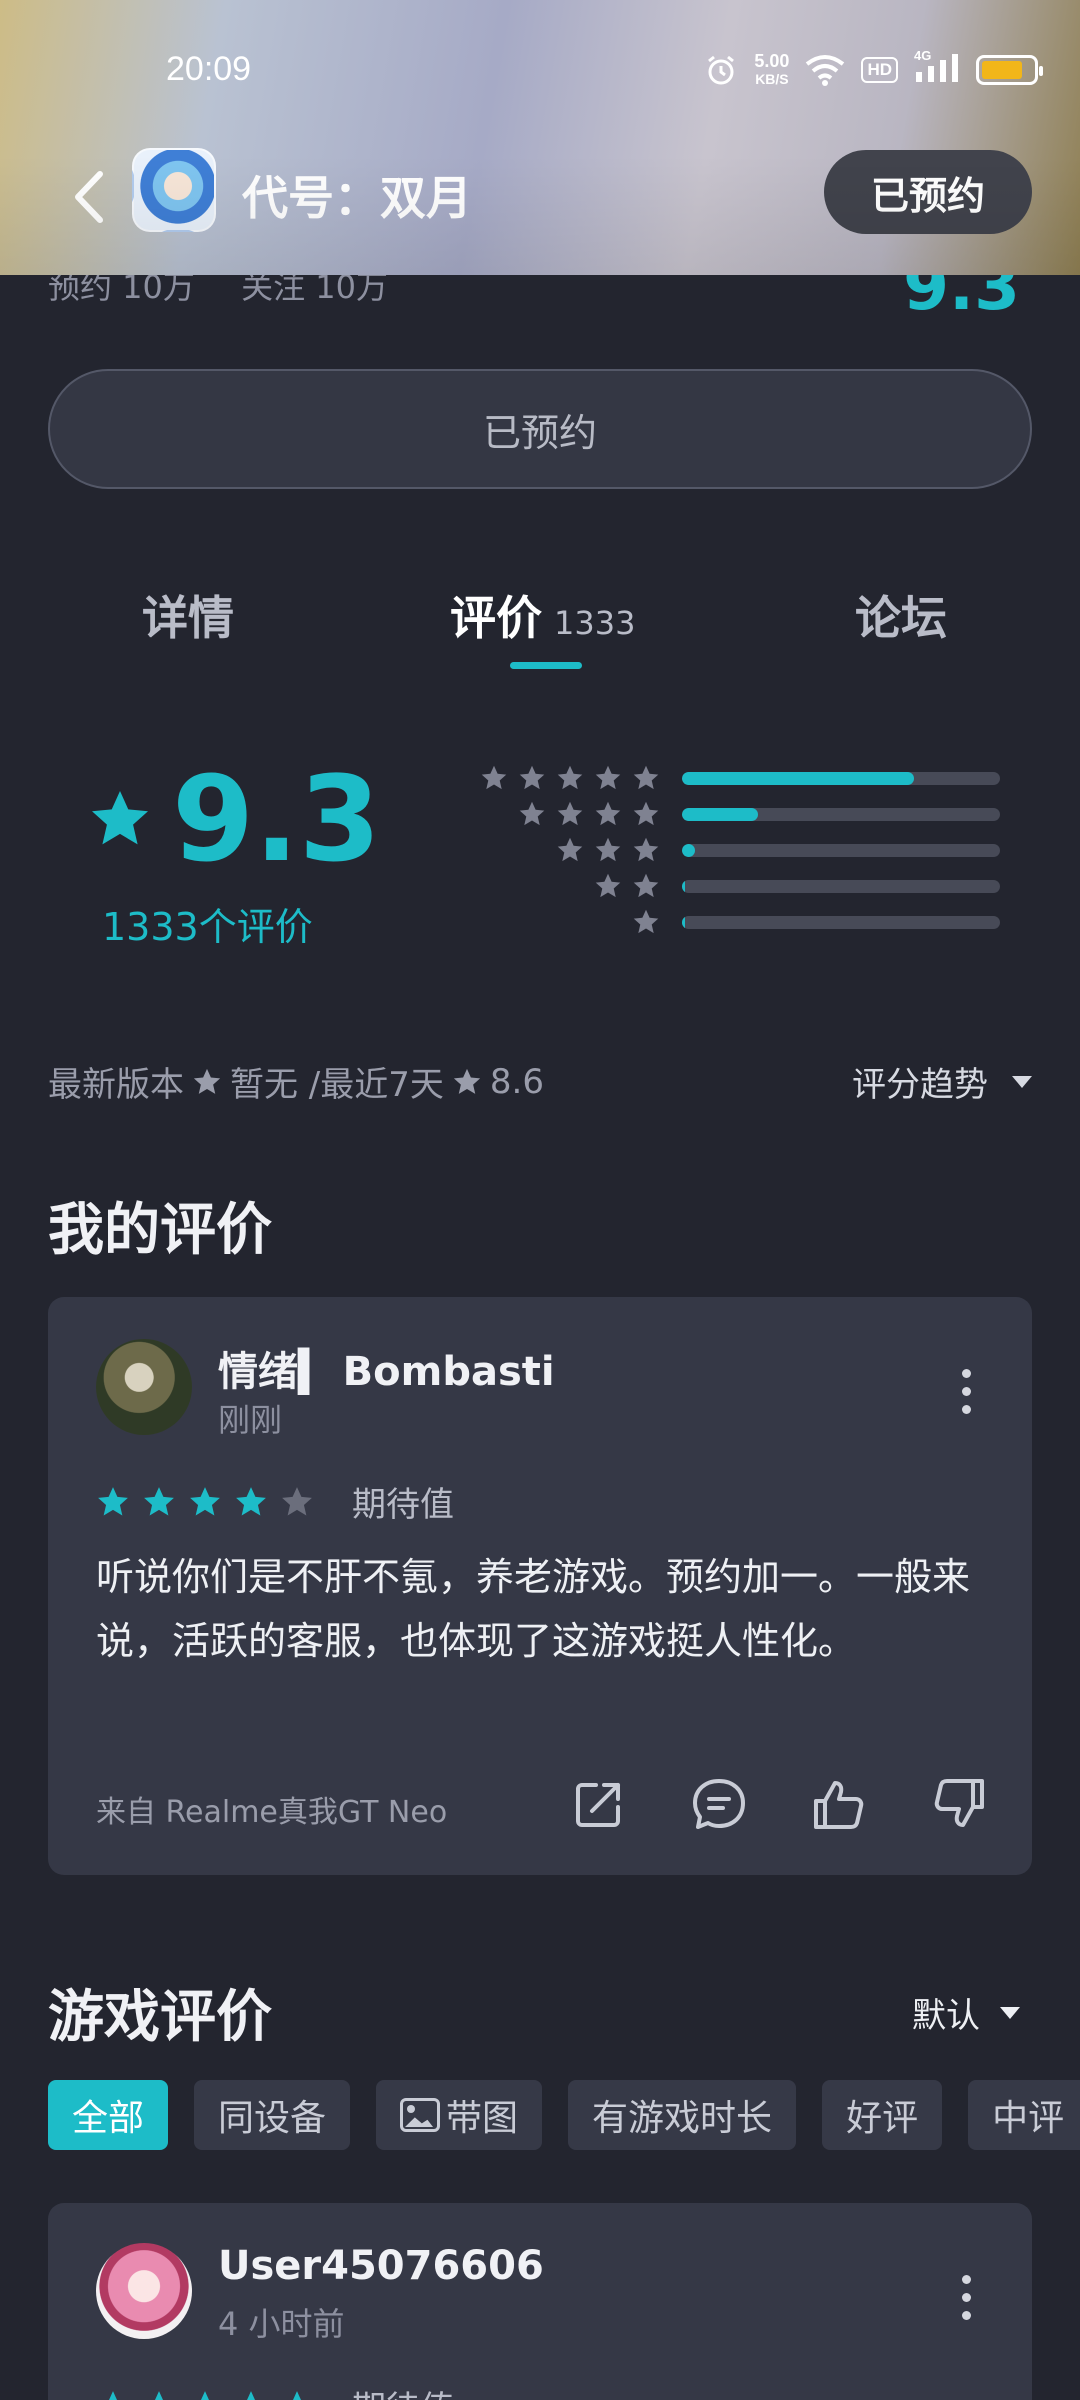 This screenshot has width=1080, height=2400. Describe the element at coordinates (496, 618) in the screenshot. I see `tab-label: 评价` at that location.